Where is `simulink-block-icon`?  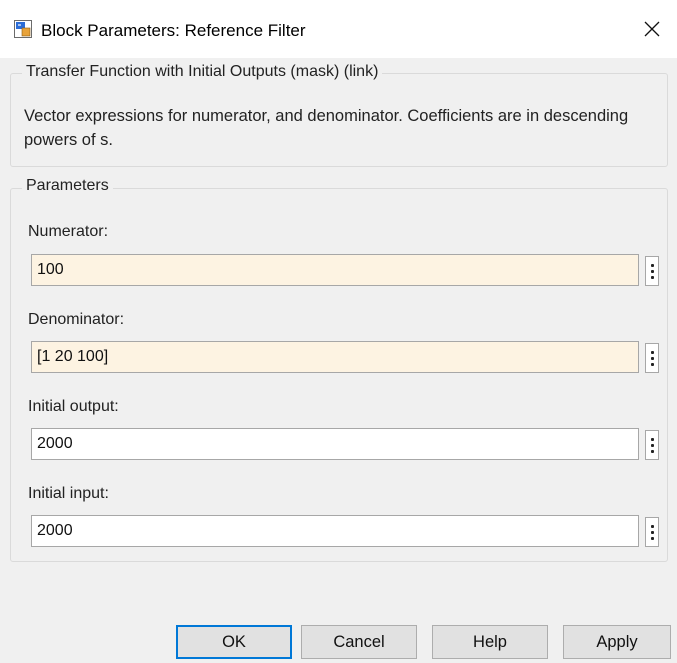 simulink-block-icon is located at coordinates (23, 29).